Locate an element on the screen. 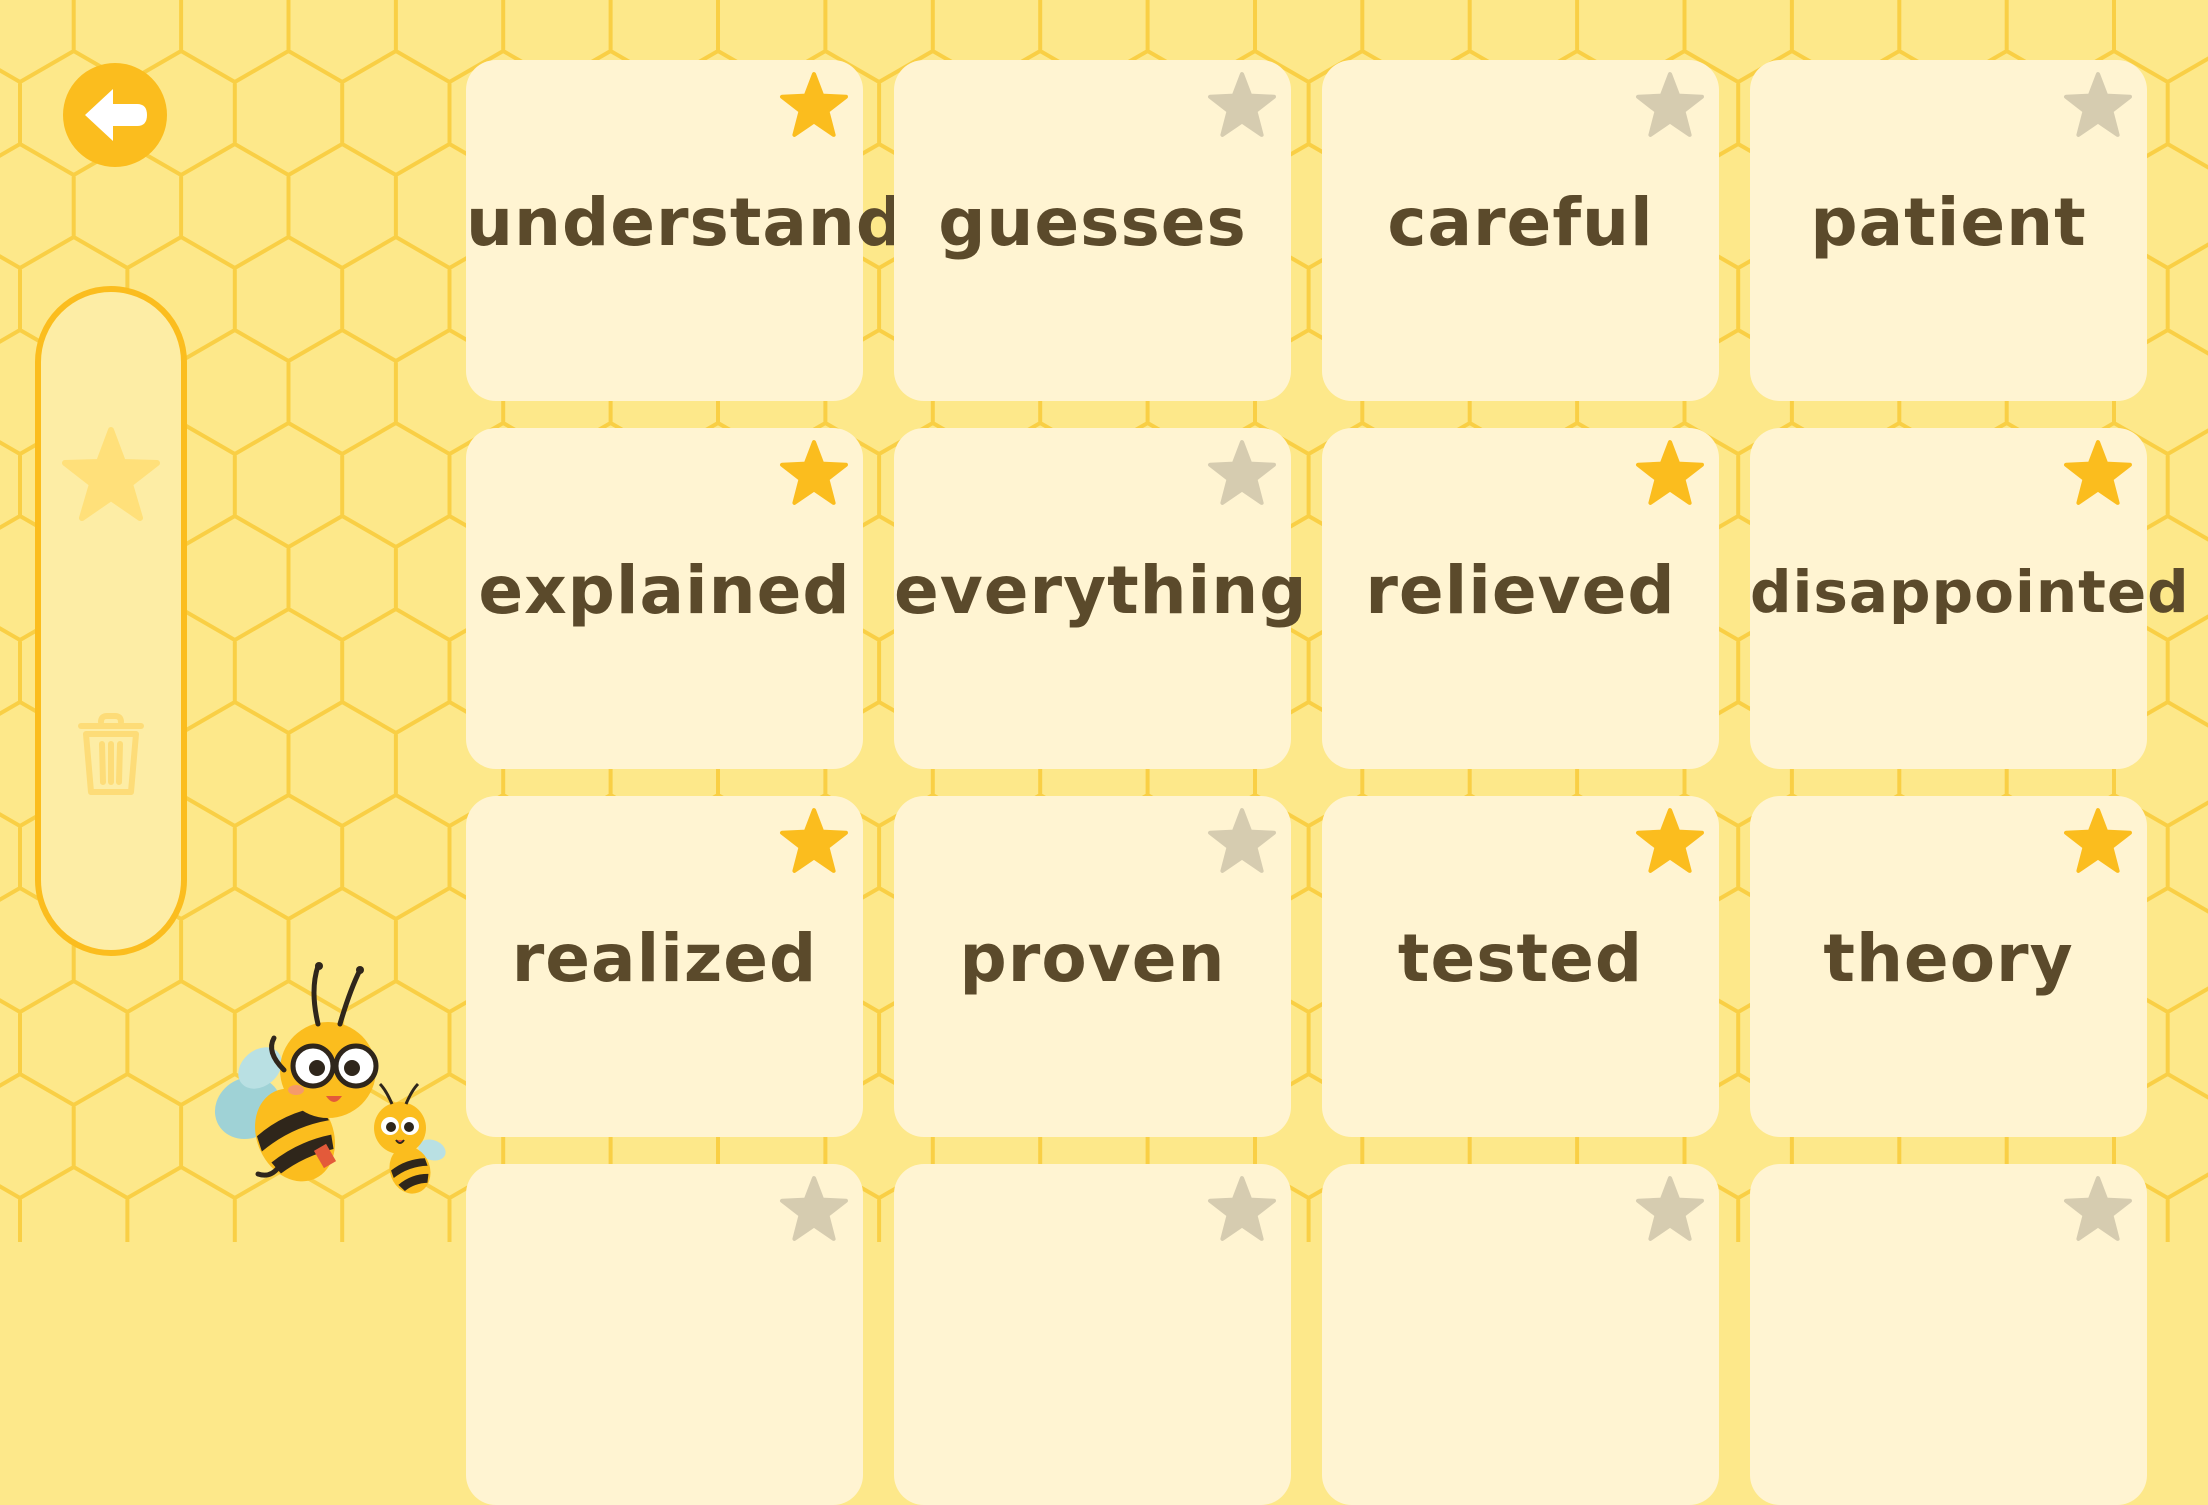 Image resolution: width=2208 pixels, height=1505 pixels. word-card: disappointed is located at coordinates (1970, 598).